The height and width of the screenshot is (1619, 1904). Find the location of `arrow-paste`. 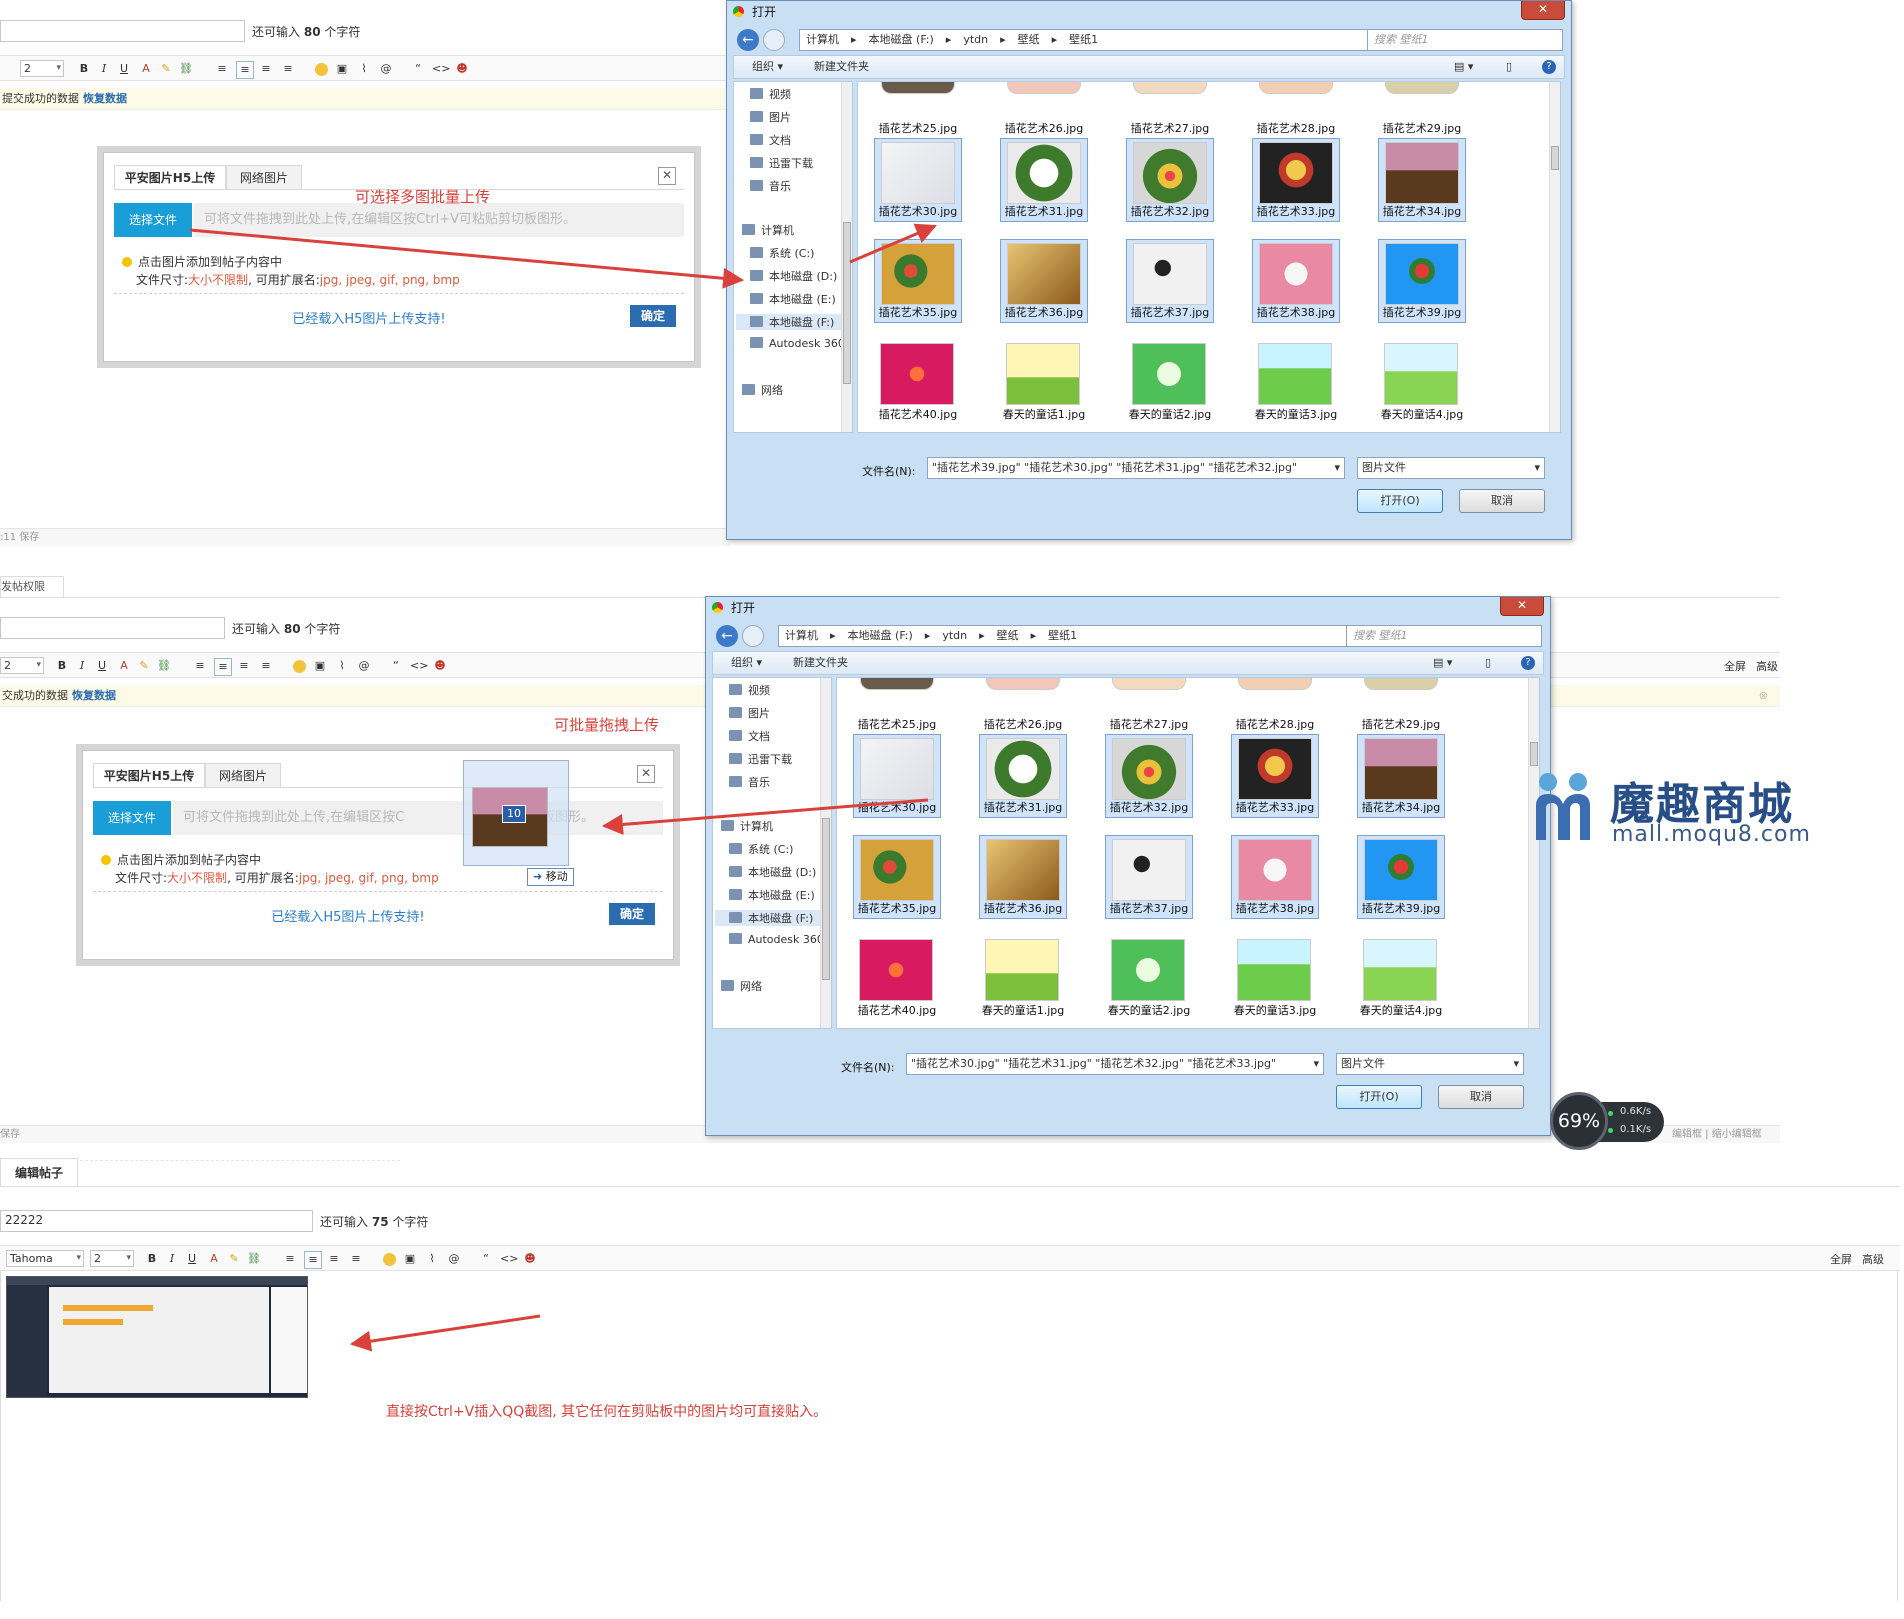

arrow-paste is located at coordinates (445, 1333).